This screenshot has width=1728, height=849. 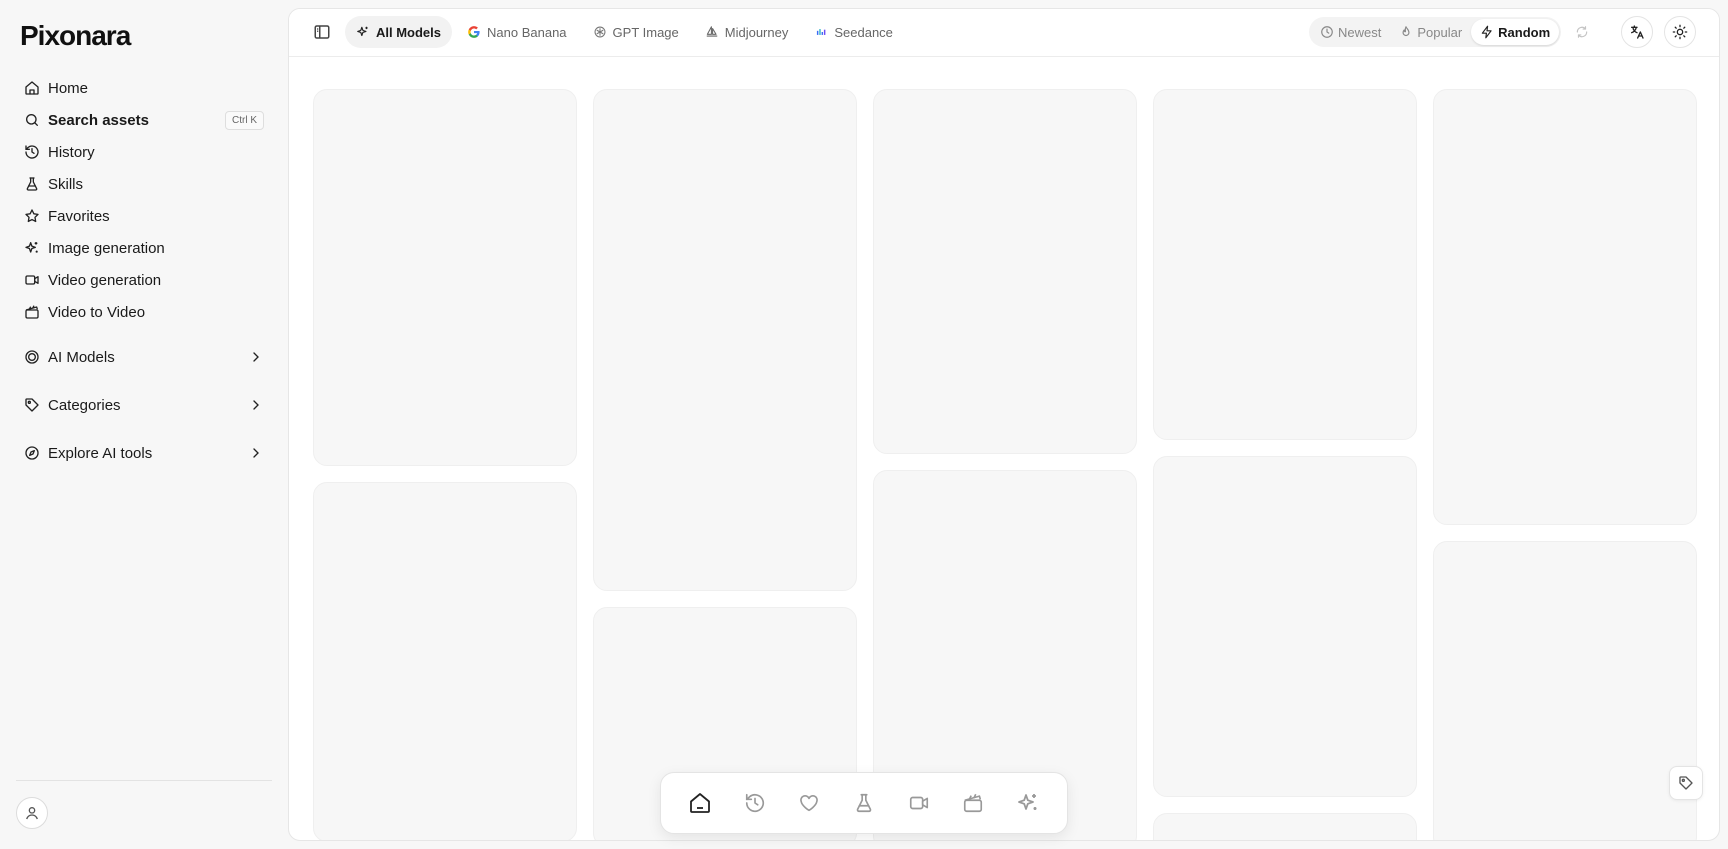 I want to click on sidebar-group-label: Explore AI tools, so click(x=100, y=453).